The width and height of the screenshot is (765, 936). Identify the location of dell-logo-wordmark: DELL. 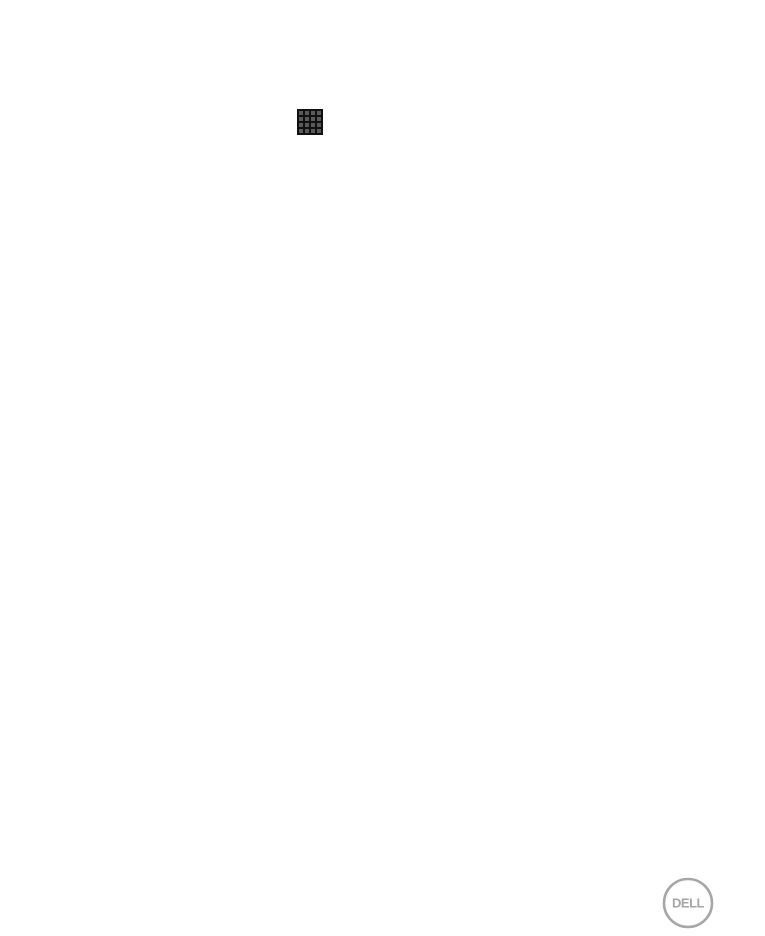
(688, 903).